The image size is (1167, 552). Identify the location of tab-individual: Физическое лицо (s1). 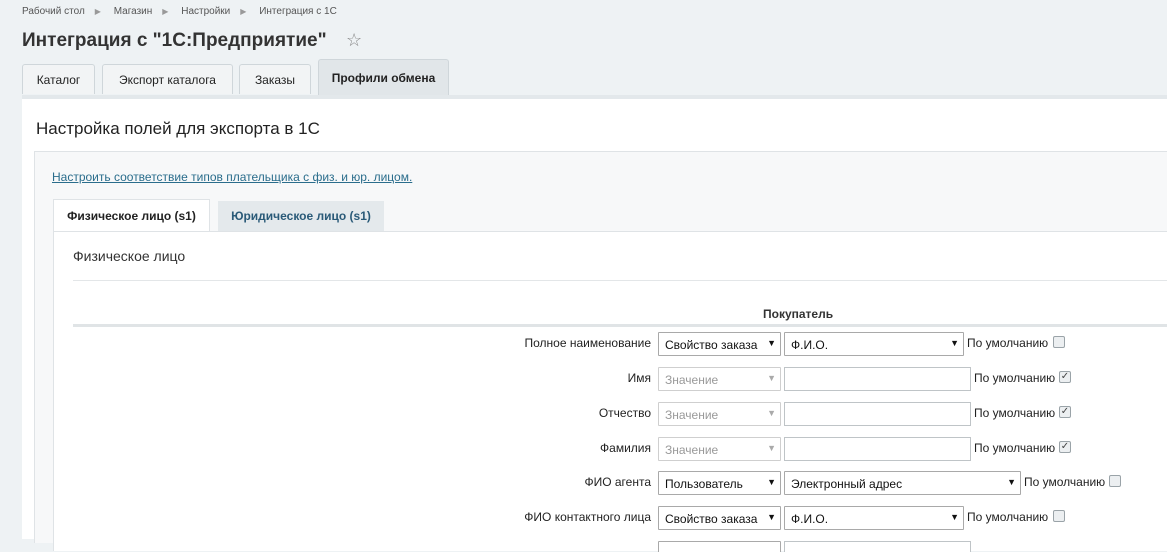
(131, 215).